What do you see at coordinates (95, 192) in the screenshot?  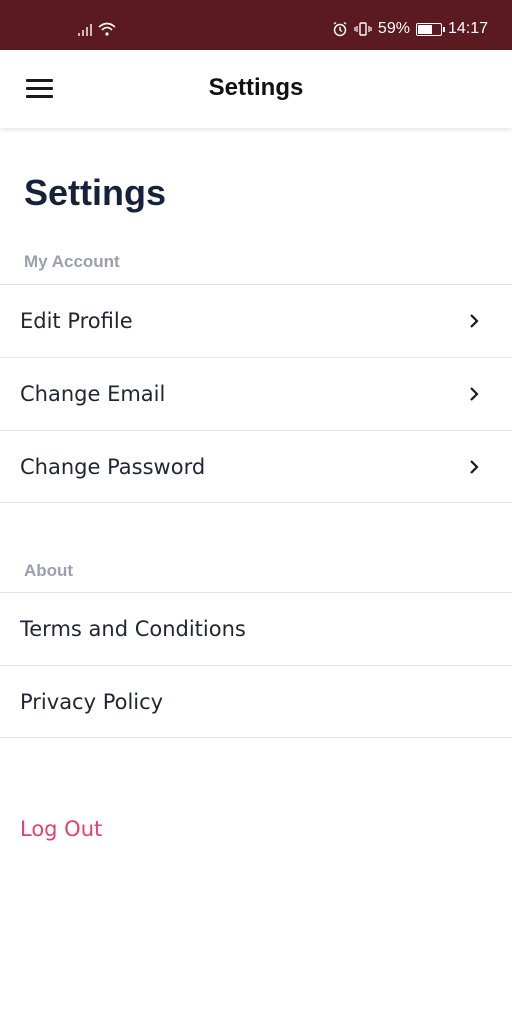 I see `page-title: Settings` at bounding box center [95, 192].